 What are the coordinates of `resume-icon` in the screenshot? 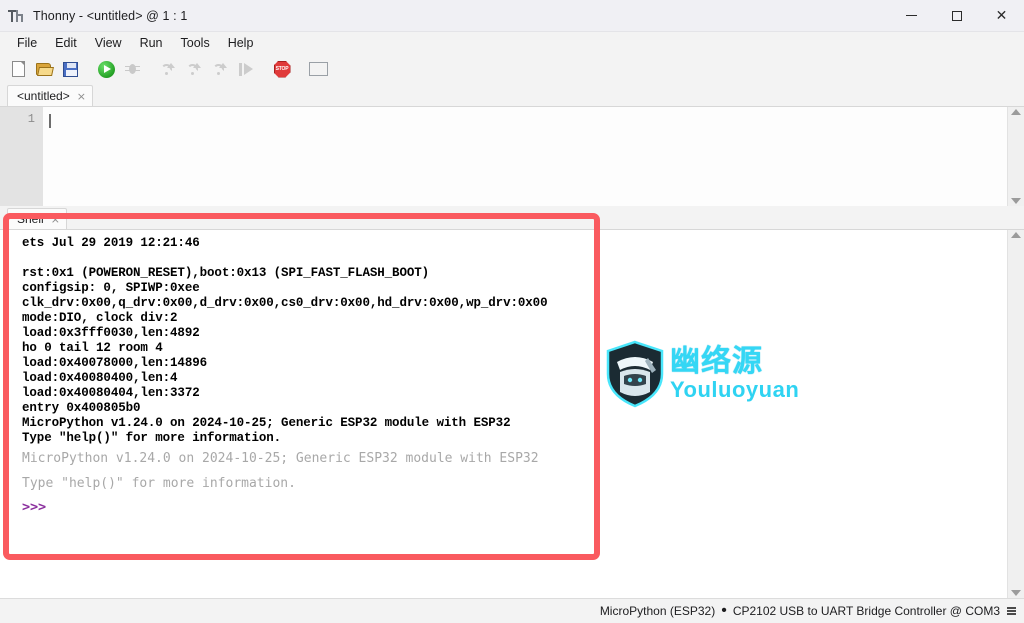 It's located at (246, 69).